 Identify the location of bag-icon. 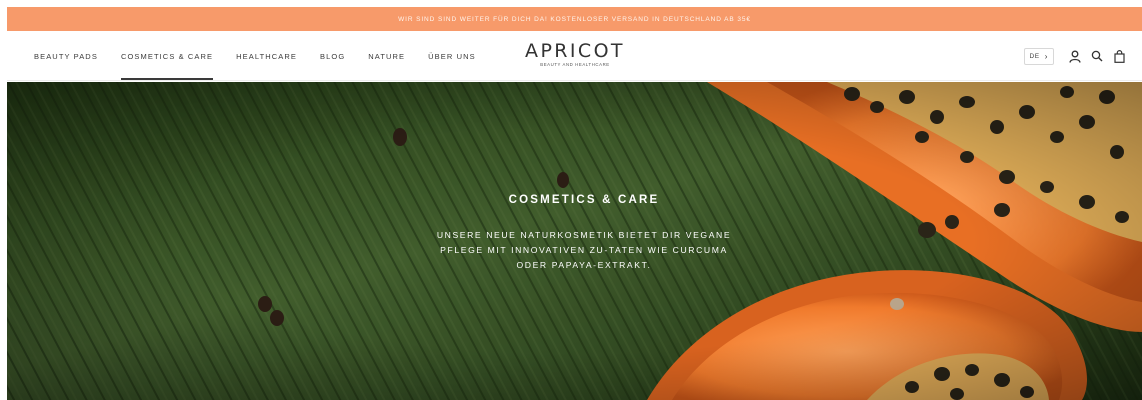
(1119, 56).